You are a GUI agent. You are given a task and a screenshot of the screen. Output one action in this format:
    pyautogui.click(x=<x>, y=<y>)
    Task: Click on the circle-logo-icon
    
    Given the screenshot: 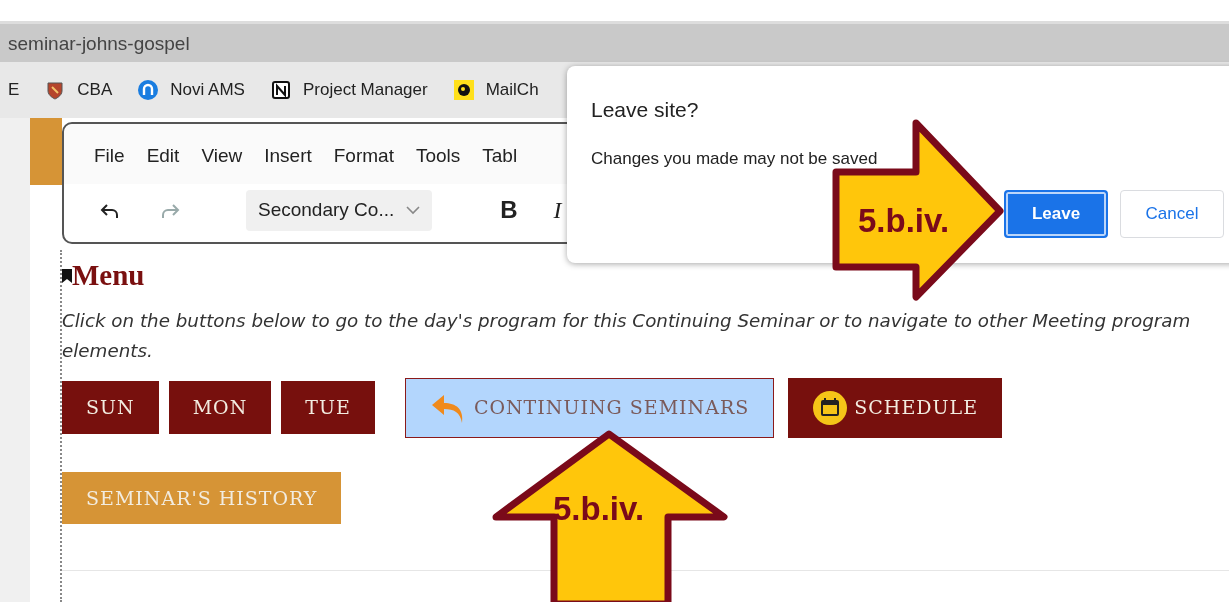 What is the action you would take?
    pyautogui.click(x=148, y=90)
    